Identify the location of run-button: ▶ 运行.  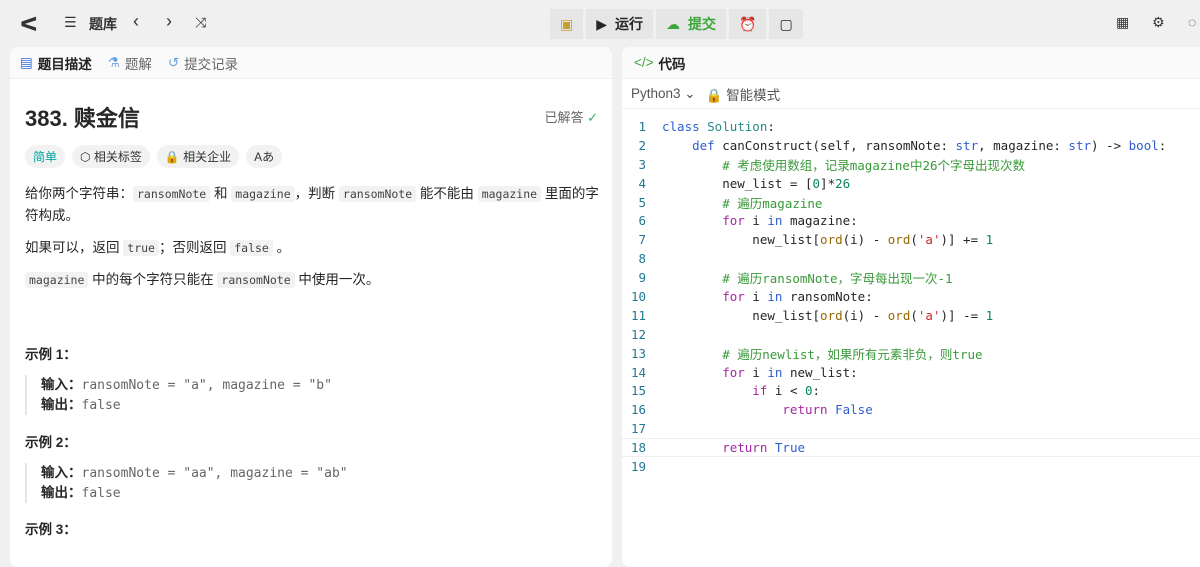
(620, 24).